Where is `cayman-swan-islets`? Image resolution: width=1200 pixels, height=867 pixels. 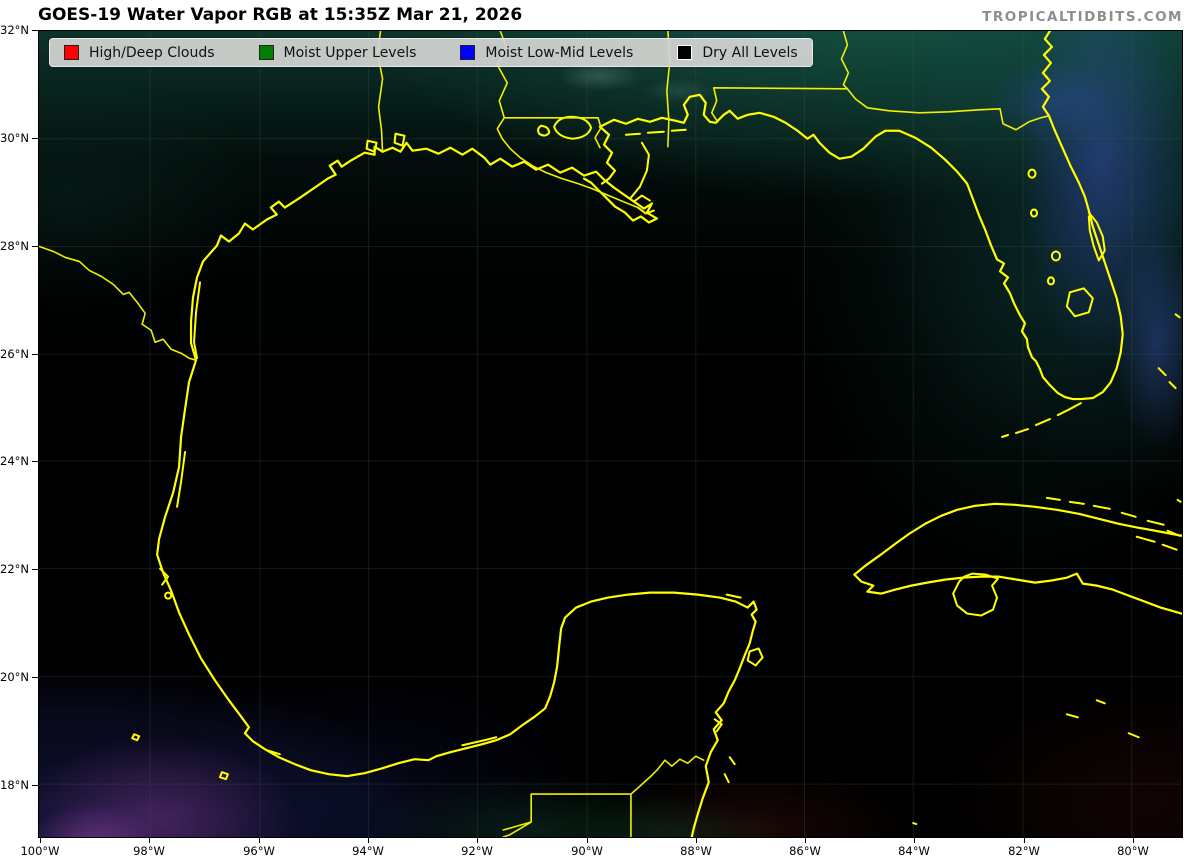 cayman-swan-islets is located at coordinates (1026, 762).